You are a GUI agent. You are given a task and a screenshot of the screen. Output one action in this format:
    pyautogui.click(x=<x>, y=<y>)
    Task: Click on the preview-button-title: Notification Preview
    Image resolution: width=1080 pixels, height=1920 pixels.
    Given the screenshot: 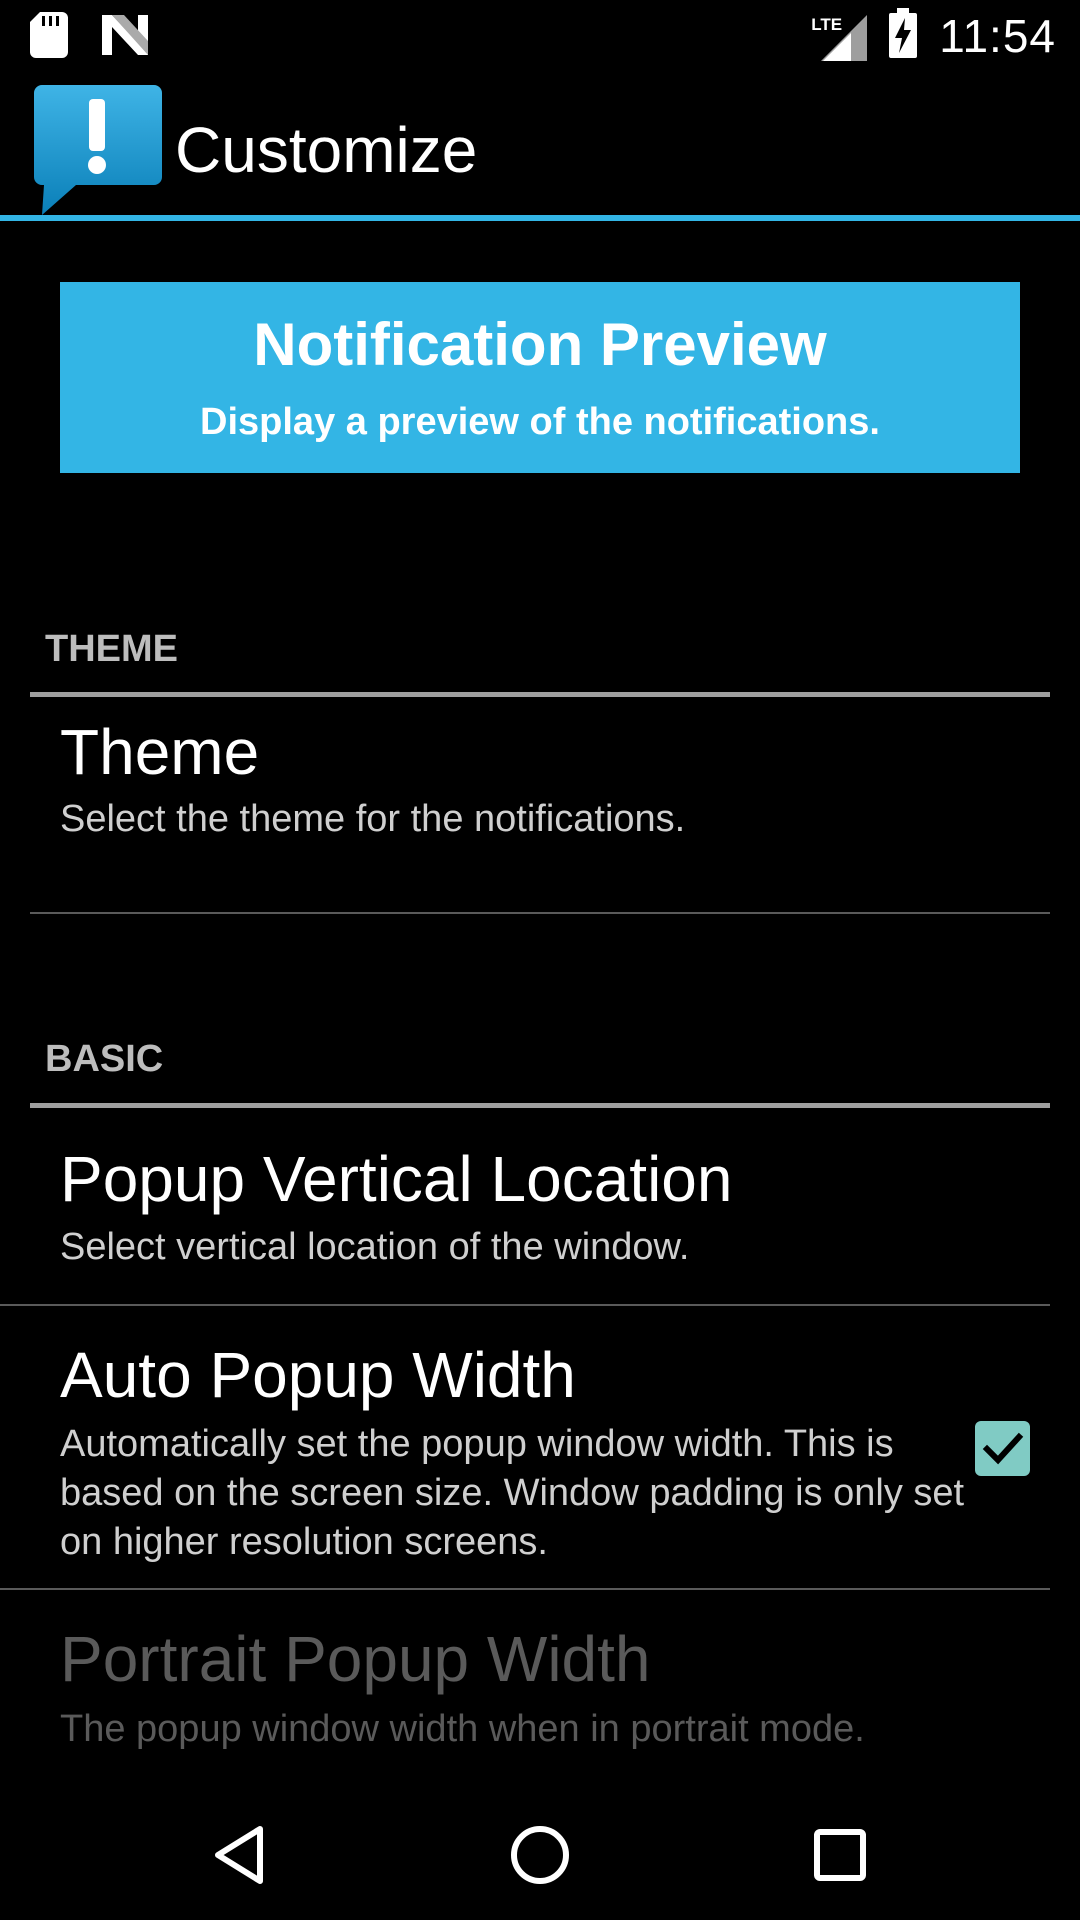 What is the action you would take?
    pyautogui.click(x=540, y=344)
    